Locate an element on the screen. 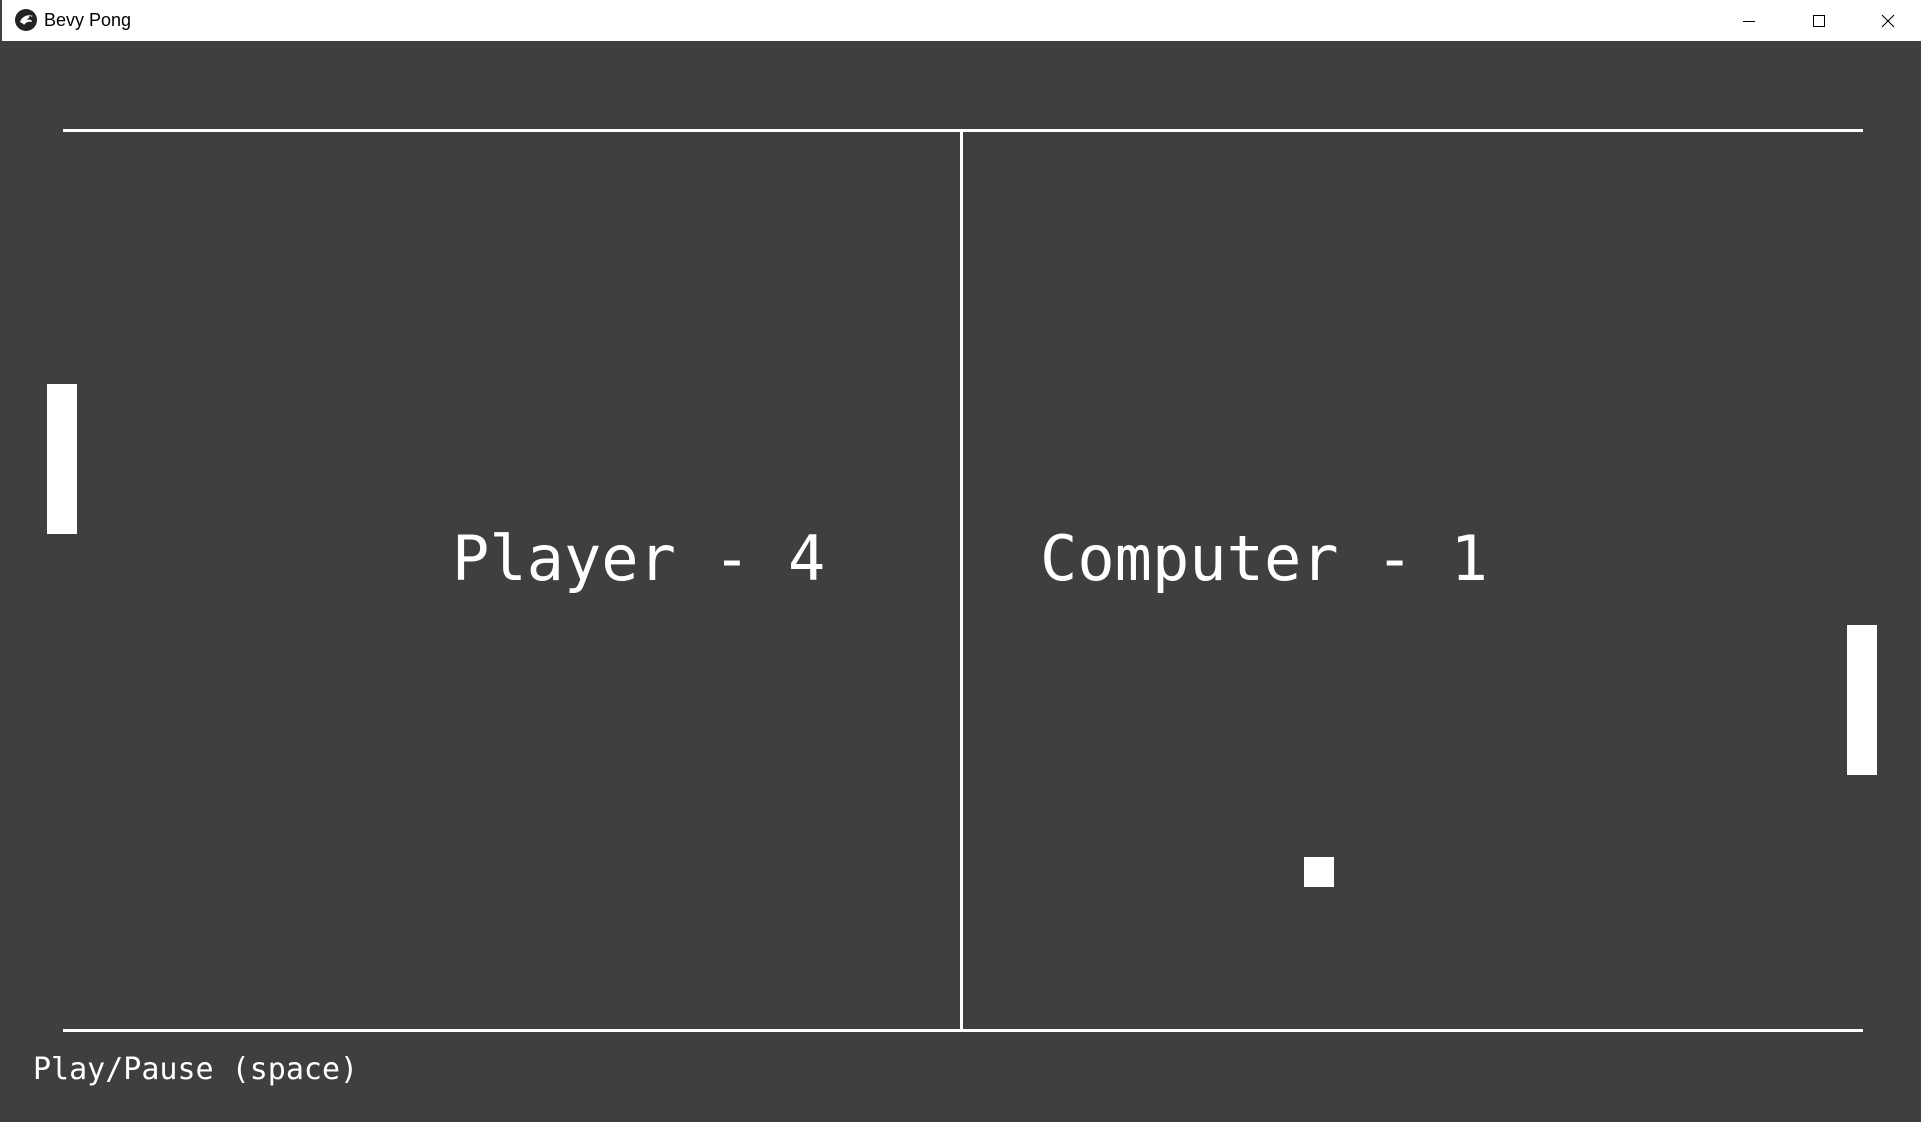 Image resolution: width=1921 pixels, height=1122 pixels. maximize-icon is located at coordinates (1819, 20).